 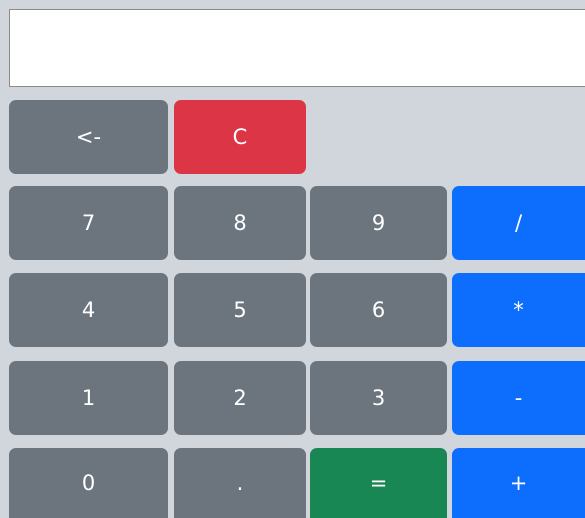 What do you see at coordinates (378, 310) in the screenshot?
I see `digit-6-button: 6` at bounding box center [378, 310].